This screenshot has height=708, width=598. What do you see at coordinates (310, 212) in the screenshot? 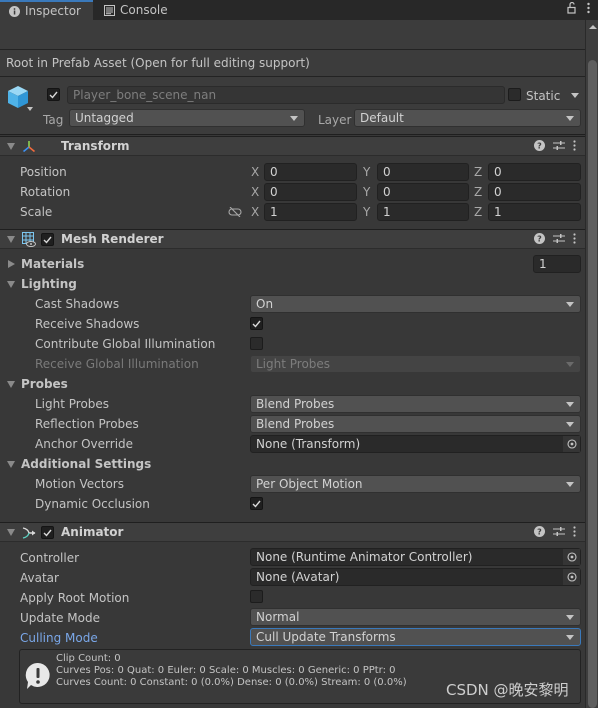
I see `scale-x-input: 1` at bounding box center [310, 212].